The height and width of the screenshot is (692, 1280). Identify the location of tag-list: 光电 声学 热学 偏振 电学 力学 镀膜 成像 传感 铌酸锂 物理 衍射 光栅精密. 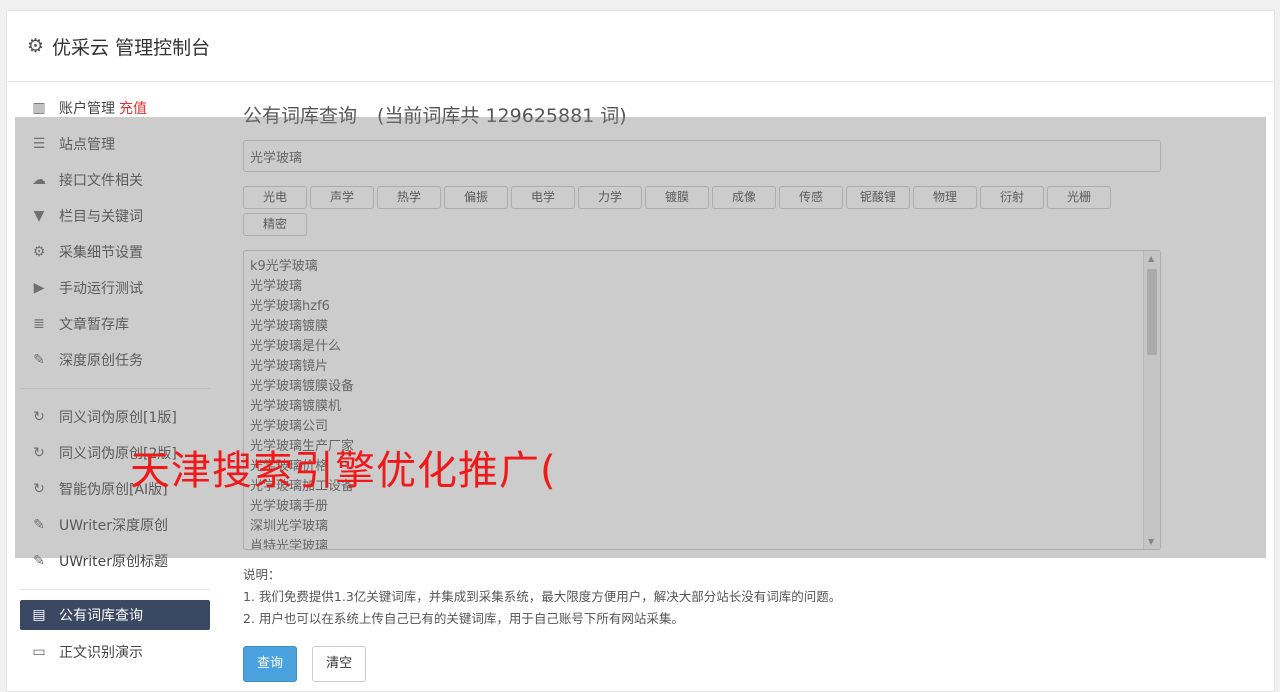
(703, 213).